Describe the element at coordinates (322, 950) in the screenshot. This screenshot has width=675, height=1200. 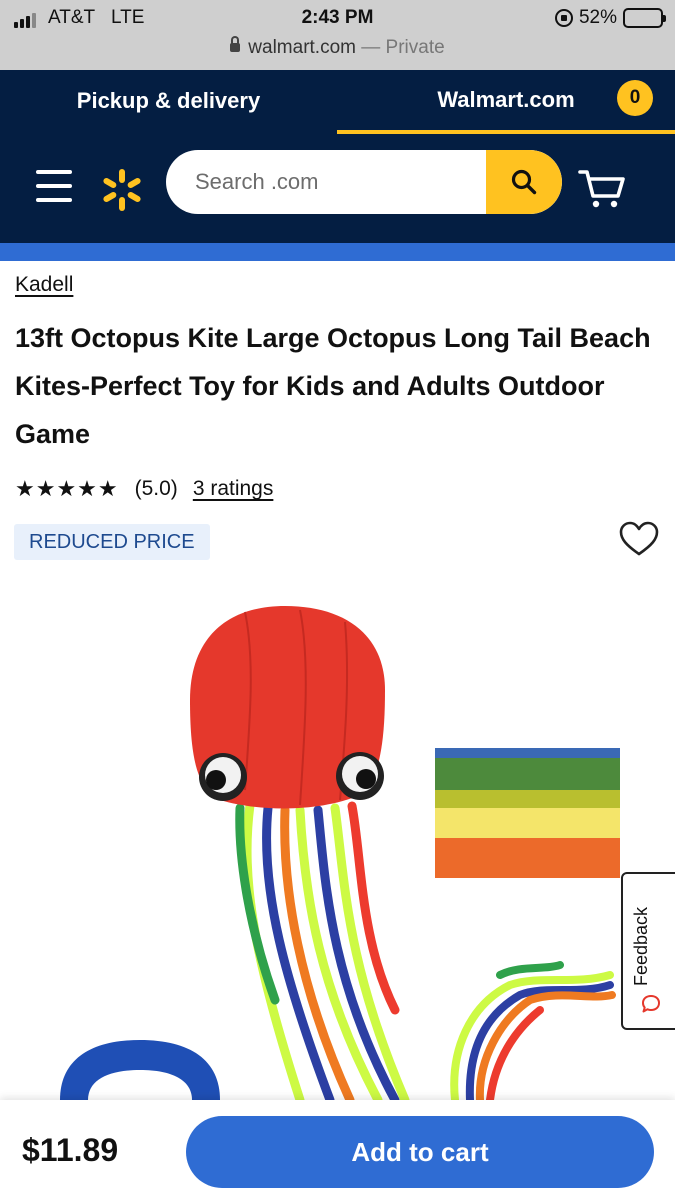
I see `kite-tails` at that location.